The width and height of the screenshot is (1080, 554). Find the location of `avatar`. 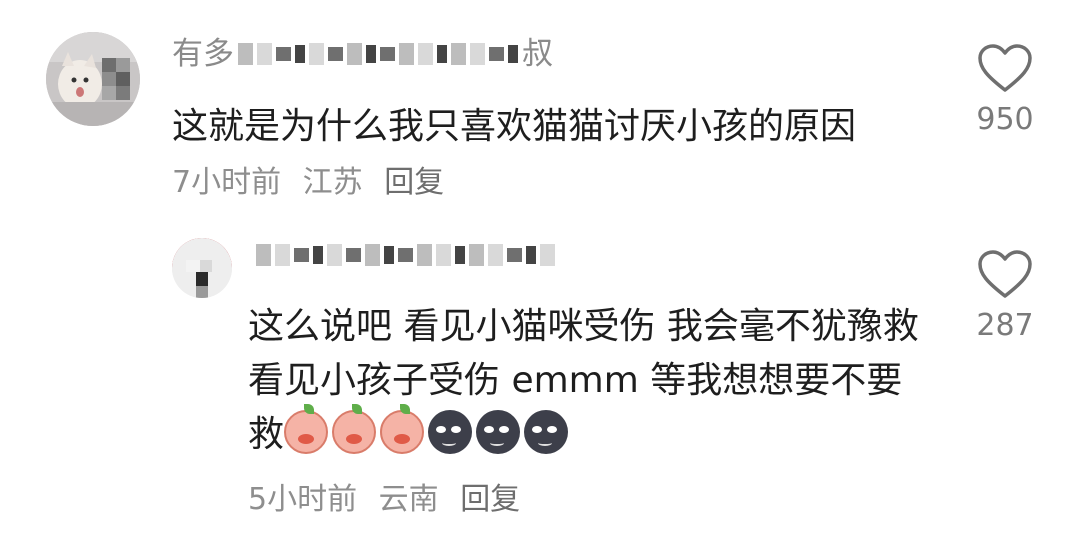

avatar is located at coordinates (93, 79).